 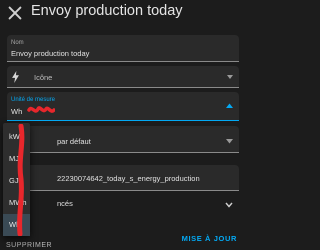 What do you see at coordinates (43, 77) in the screenshot?
I see `icon-field-value: Icône` at bounding box center [43, 77].